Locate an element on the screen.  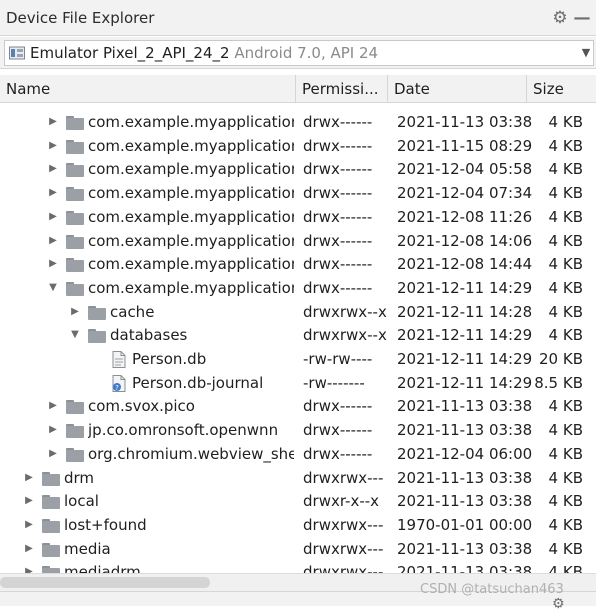
file-name: databases is located at coordinates (149, 335).